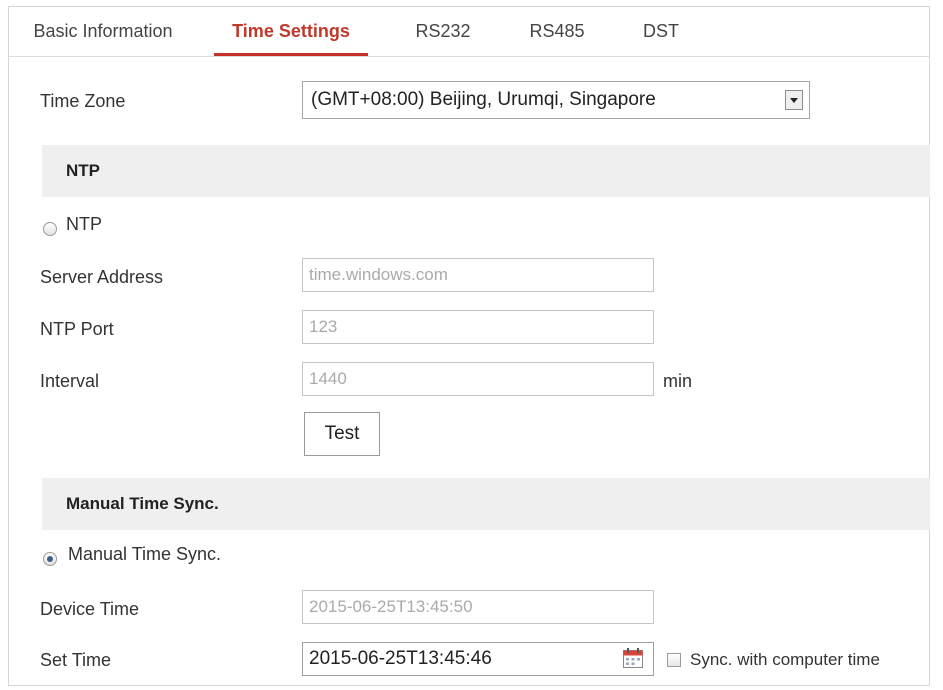 The width and height of the screenshot is (943, 690). I want to click on manual-sync-radio, so click(50, 559).